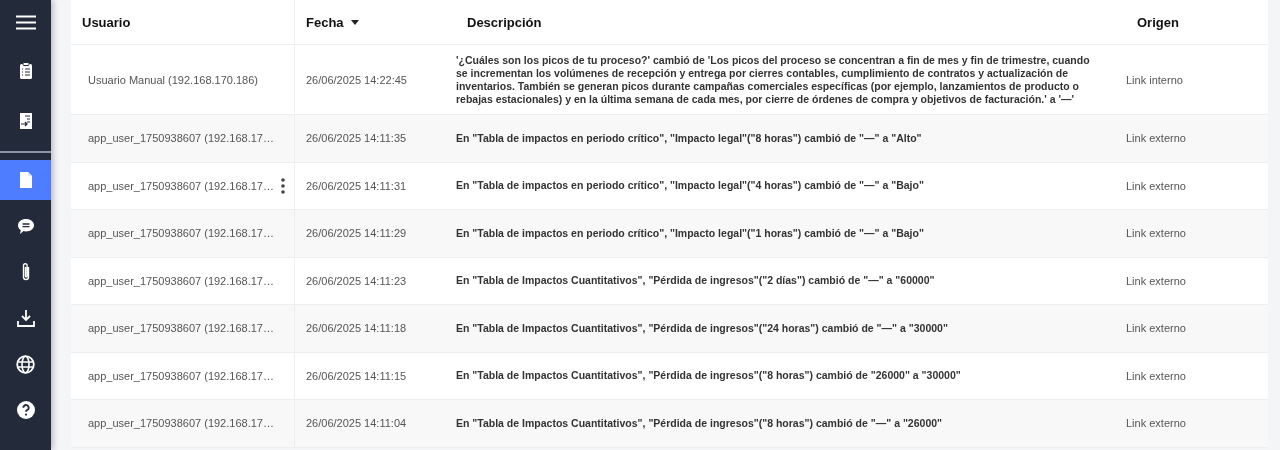 This screenshot has height=450, width=1280. I want to click on table-cell: 26/06/2025 14:11:29, so click(356, 233).